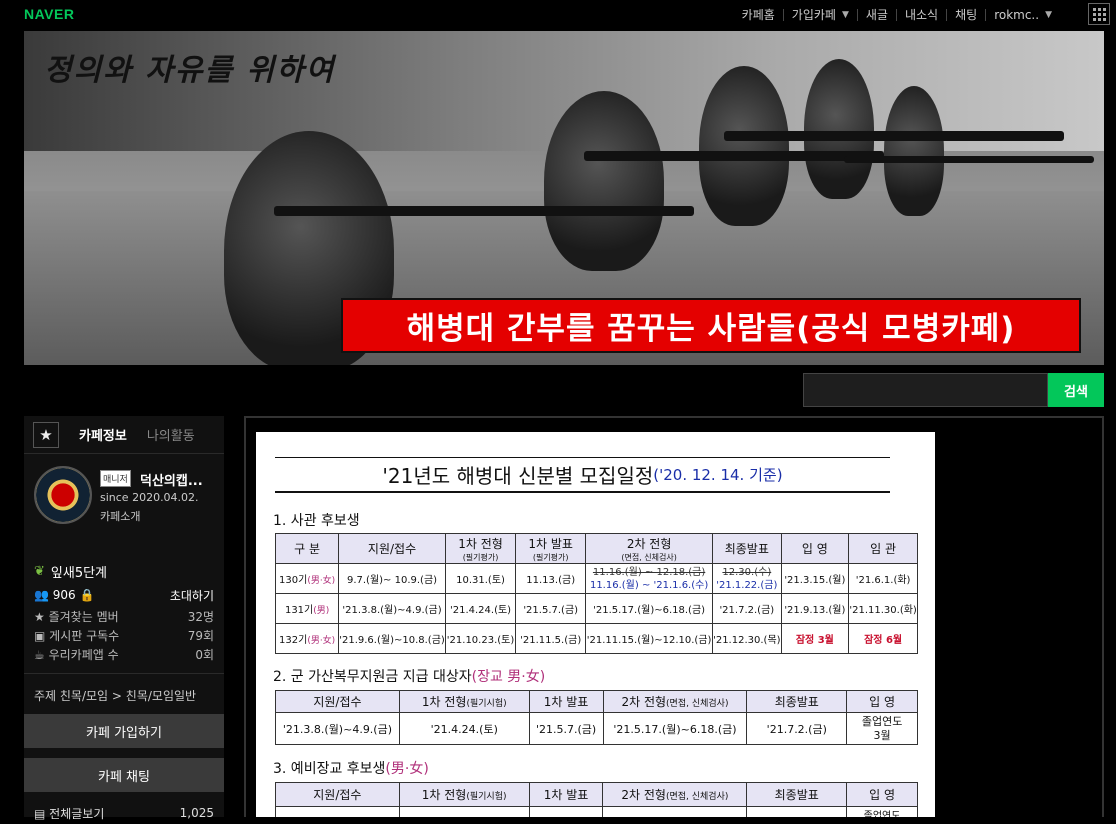 The width and height of the screenshot is (1116, 824). I want to click on chat-link: 채팅, so click(965, 15).